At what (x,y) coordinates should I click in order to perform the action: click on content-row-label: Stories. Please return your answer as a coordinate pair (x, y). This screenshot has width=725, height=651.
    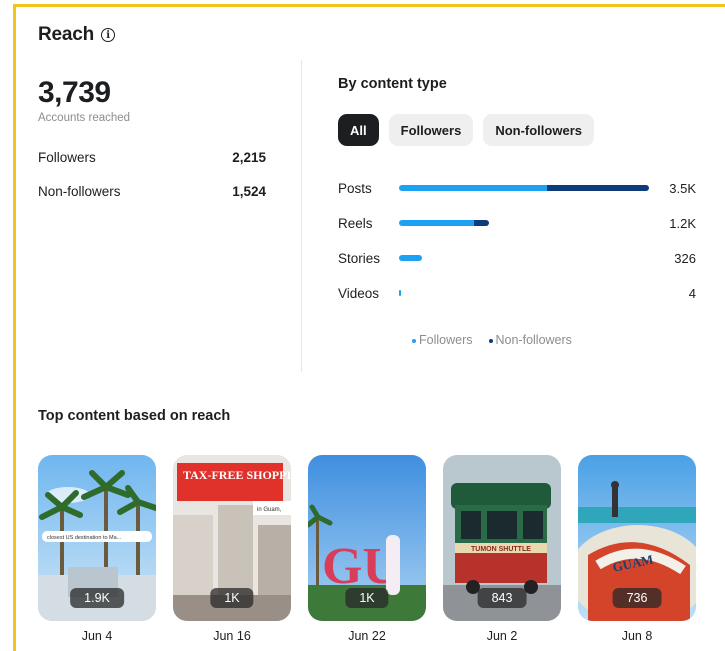
    Looking at the image, I should click on (359, 258).